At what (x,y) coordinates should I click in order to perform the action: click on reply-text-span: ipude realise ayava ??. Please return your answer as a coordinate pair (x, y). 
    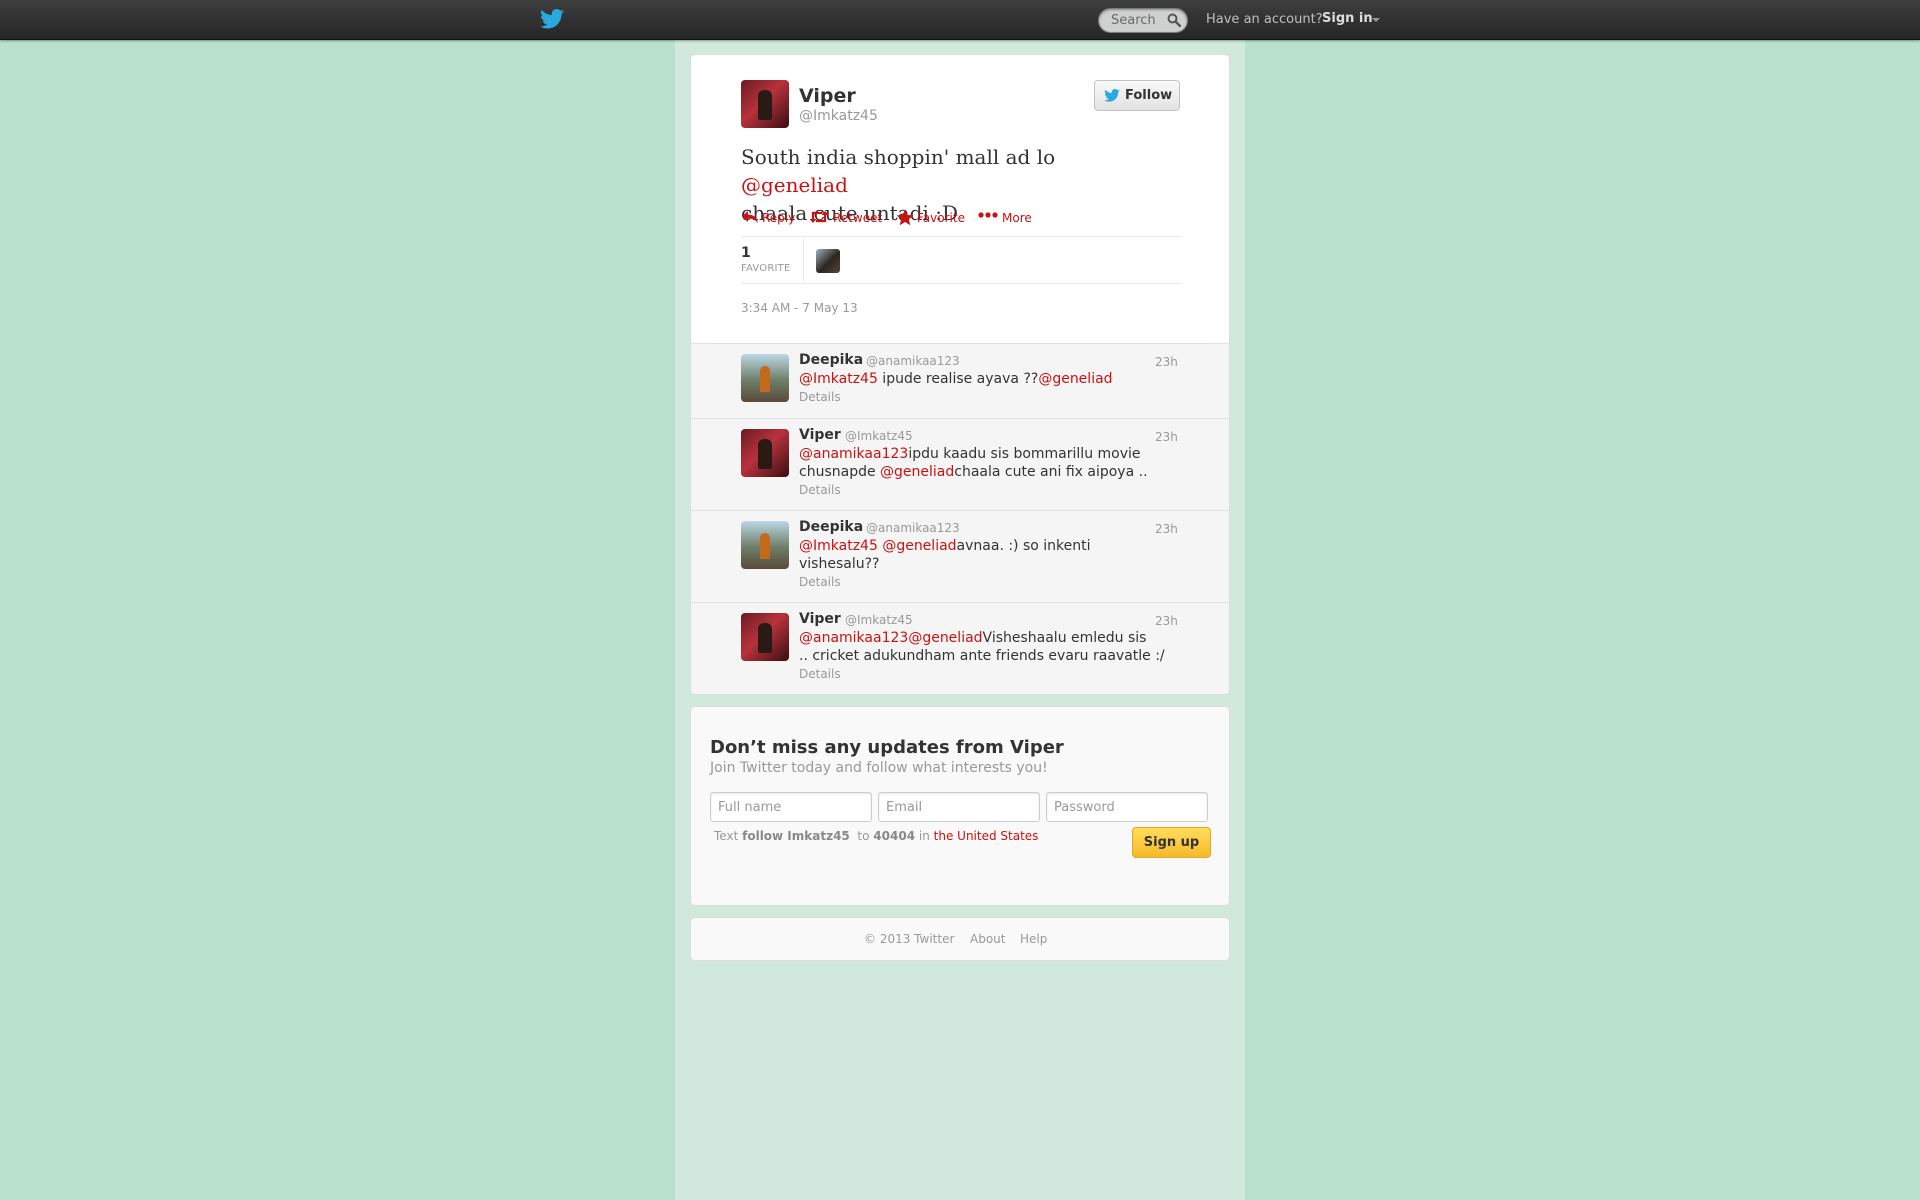
    Looking at the image, I should click on (958, 379).